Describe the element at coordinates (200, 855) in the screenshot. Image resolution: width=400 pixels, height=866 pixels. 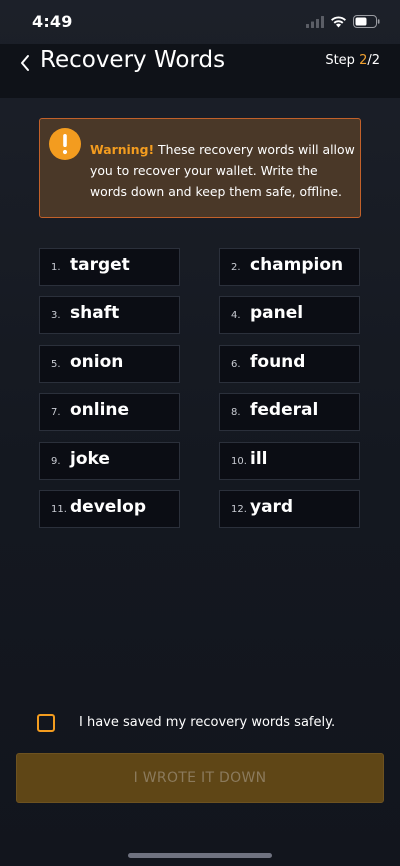
I see `home-indicator` at that location.